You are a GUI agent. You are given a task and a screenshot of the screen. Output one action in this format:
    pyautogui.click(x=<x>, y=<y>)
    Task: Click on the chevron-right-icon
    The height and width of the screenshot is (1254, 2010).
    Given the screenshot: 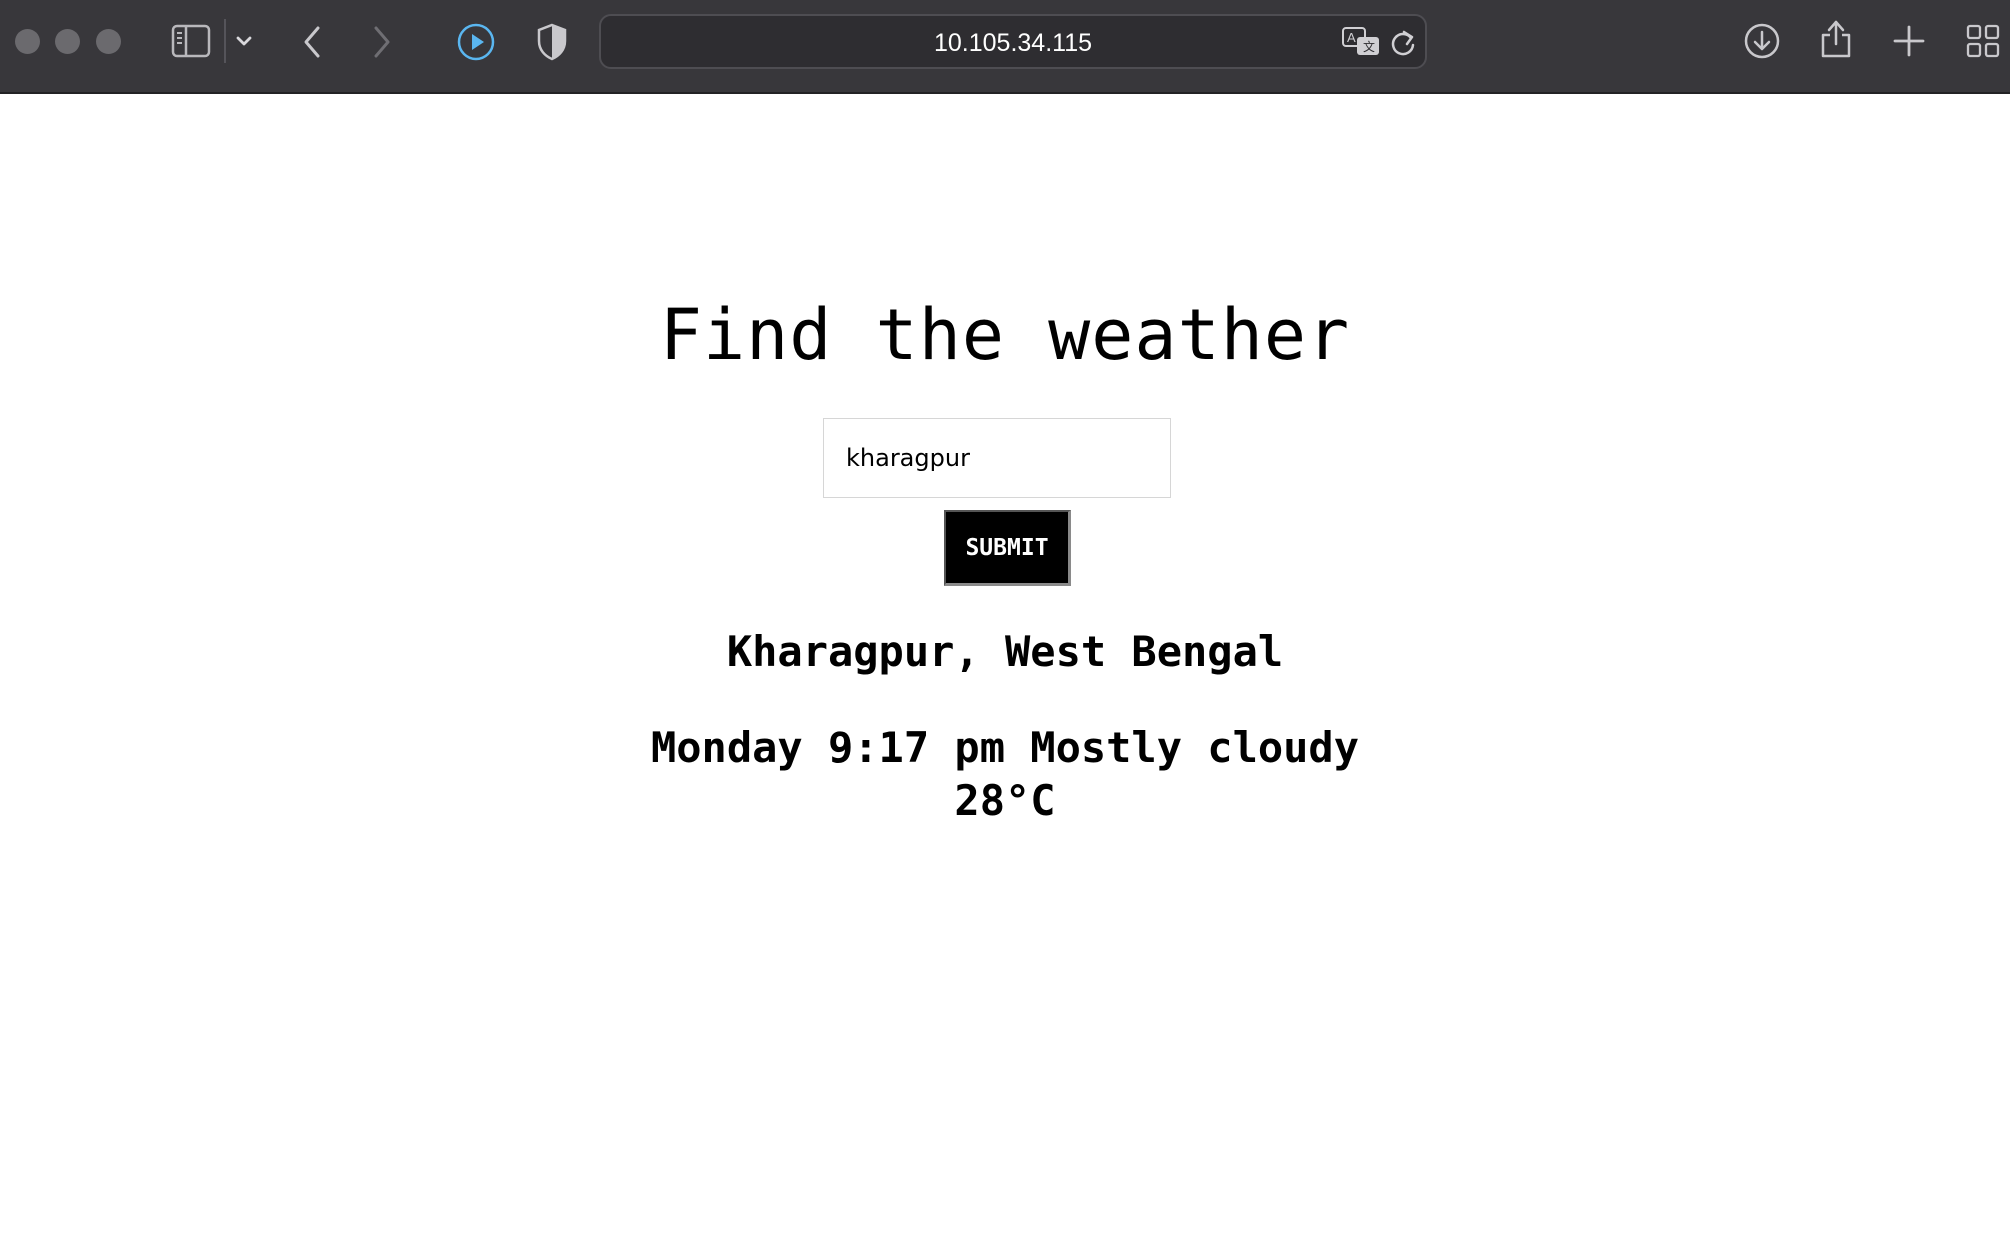 What is the action you would take?
    pyautogui.click(x=382, y=42)
    